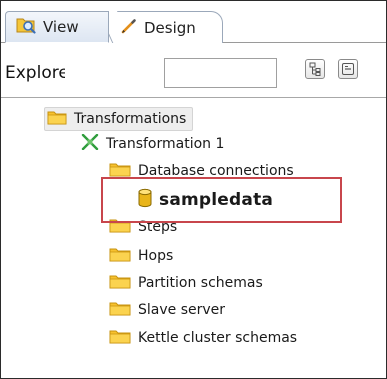 This screenshot has height=379, width=387. I want to click on tree-item-partition-schemas: Partition schemas, so click(186, 283).